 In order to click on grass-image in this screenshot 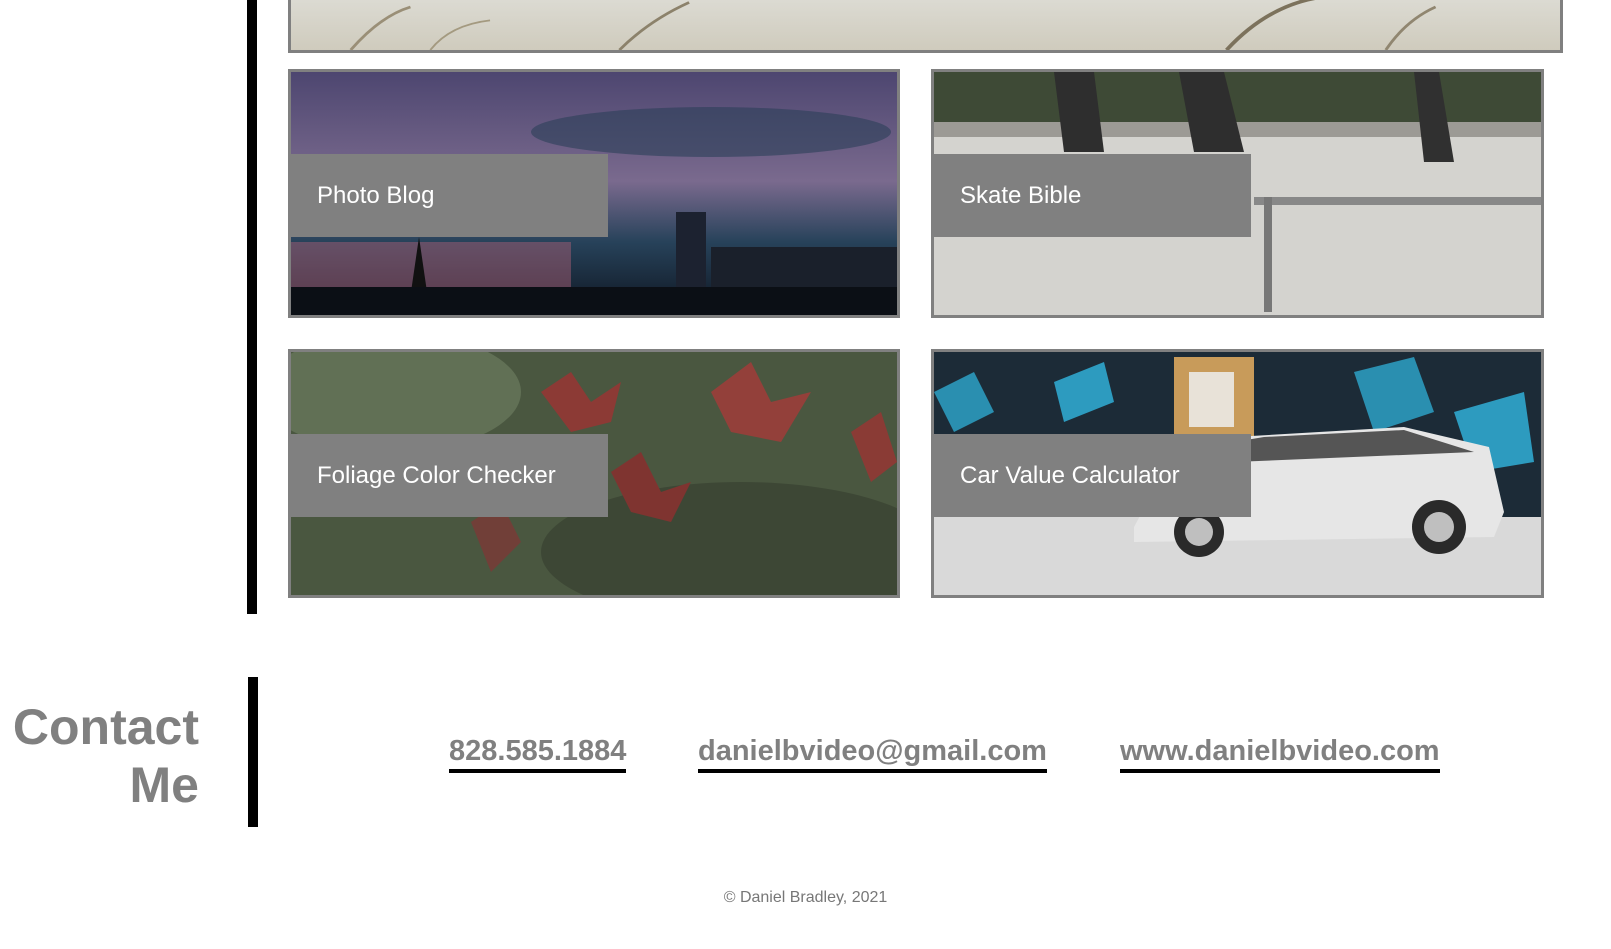, I will do `click(893, 25)`.